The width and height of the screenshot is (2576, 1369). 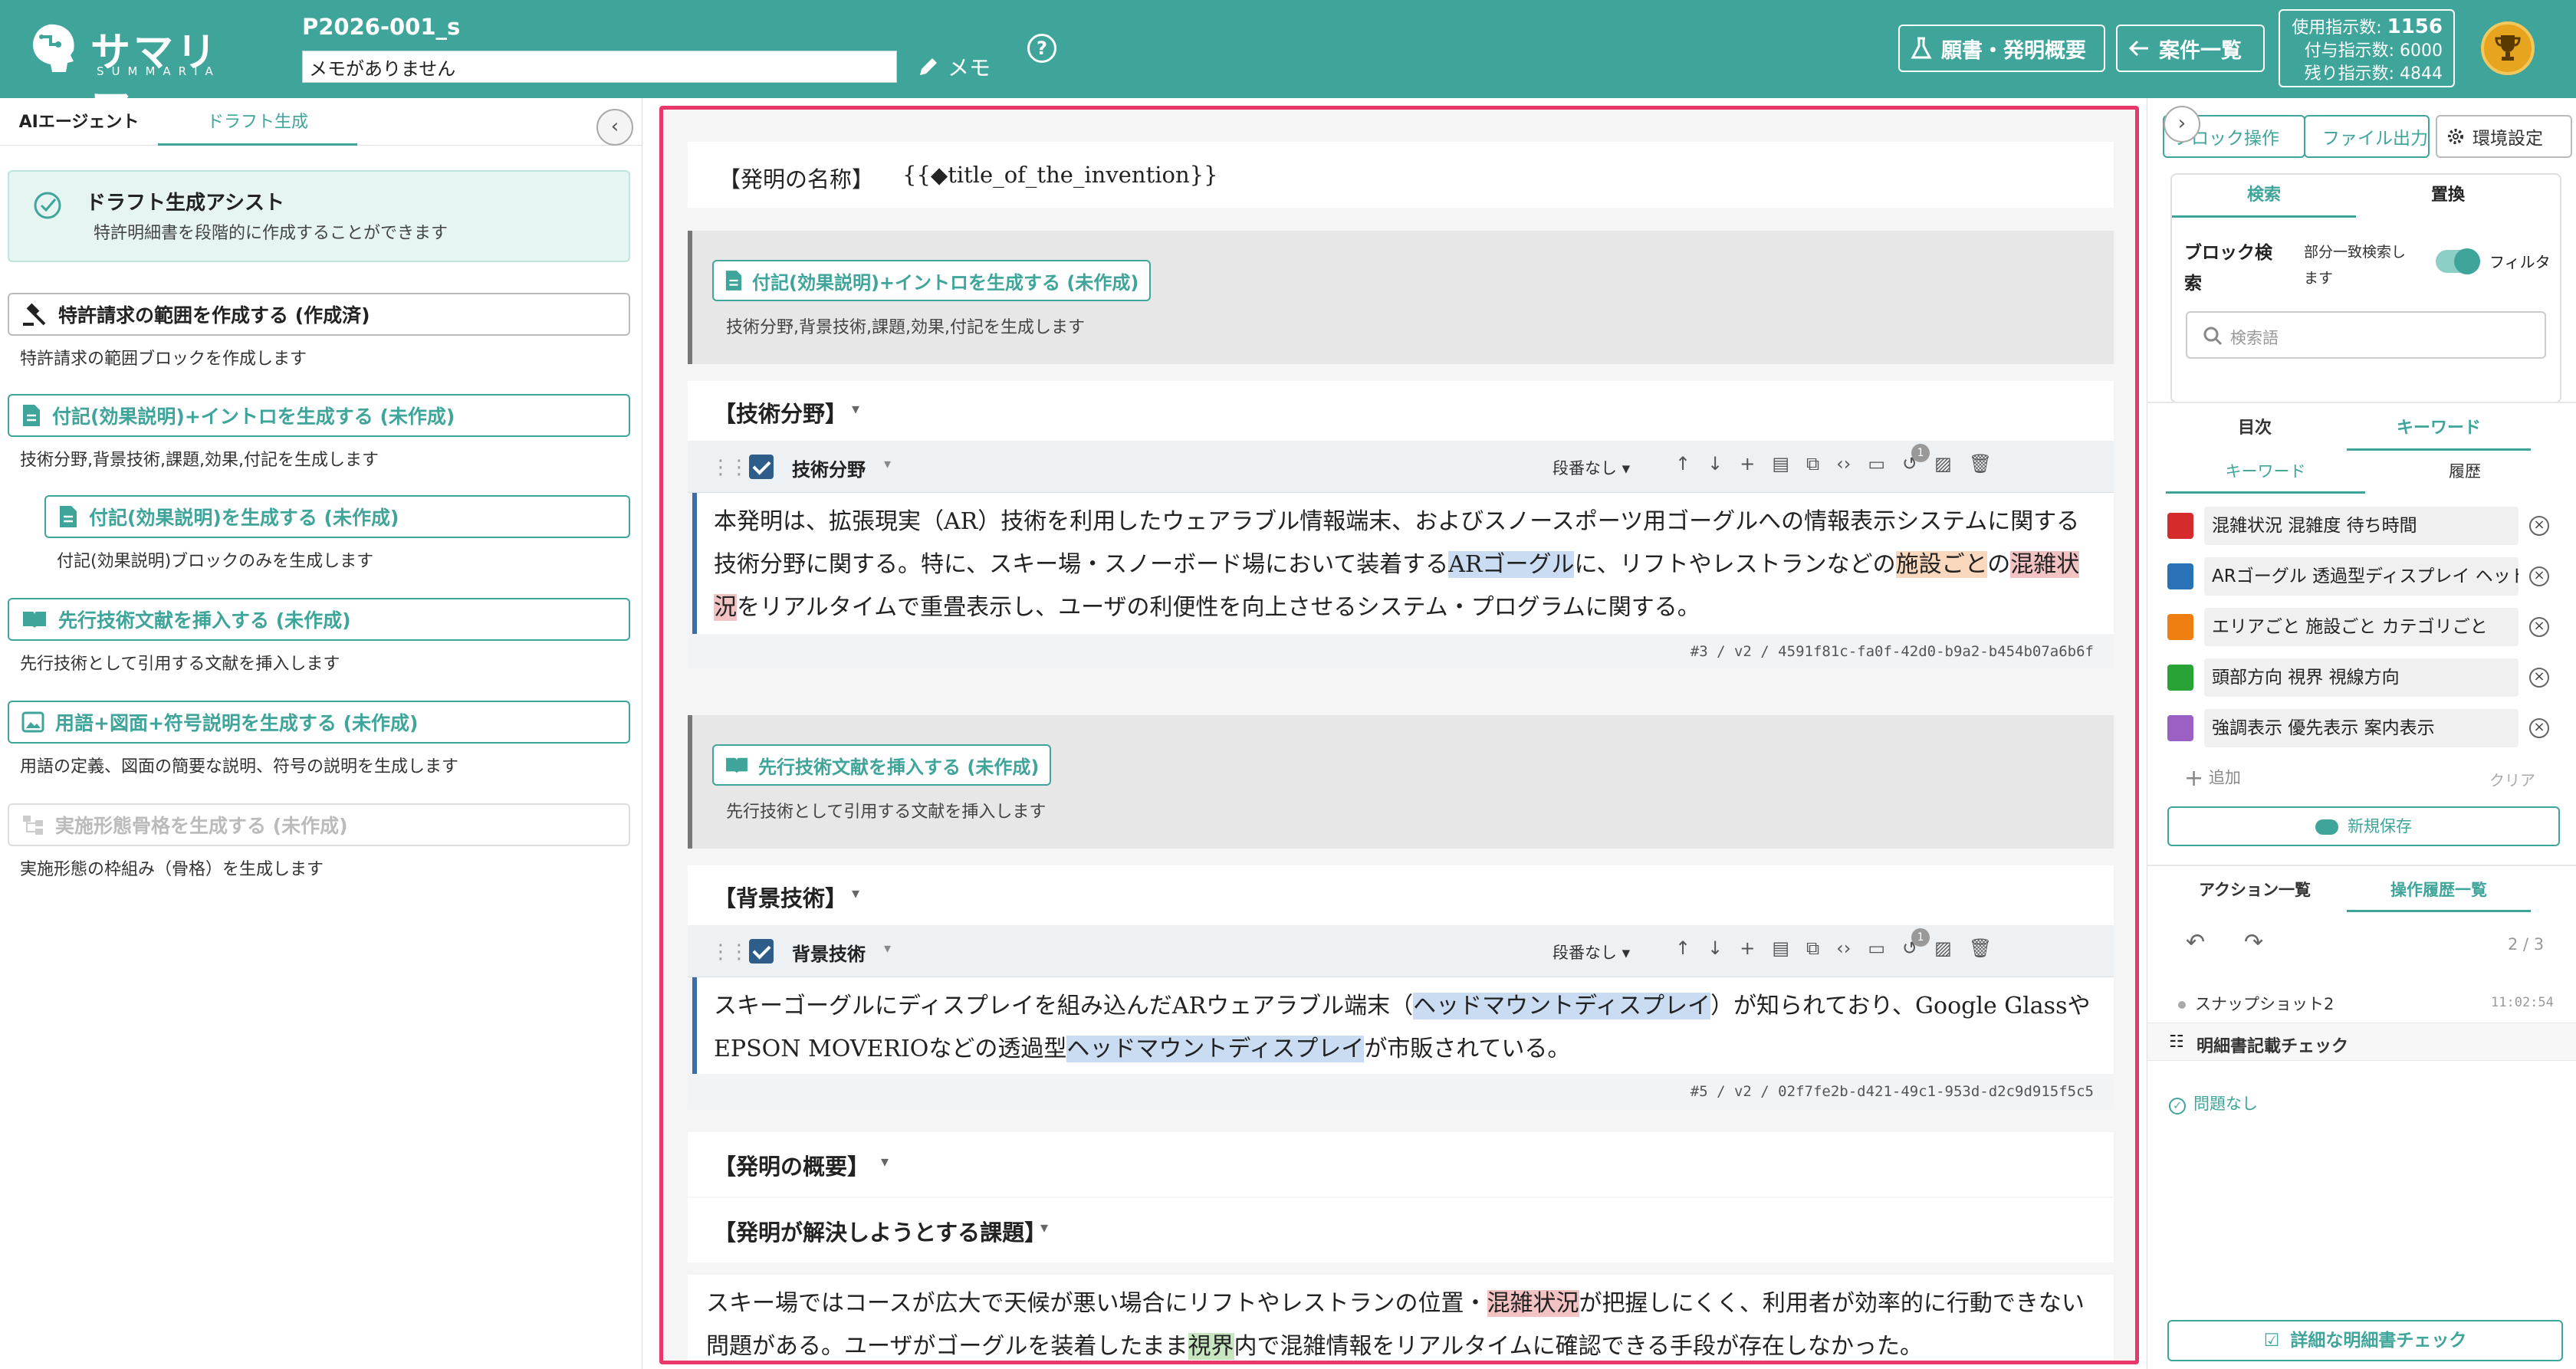 What do you see at coordinates (2361, 728) in the screenshot?
I see `keyword-text: 強調表示 優先表示 案内表示` at bounding box center [2361, 728].